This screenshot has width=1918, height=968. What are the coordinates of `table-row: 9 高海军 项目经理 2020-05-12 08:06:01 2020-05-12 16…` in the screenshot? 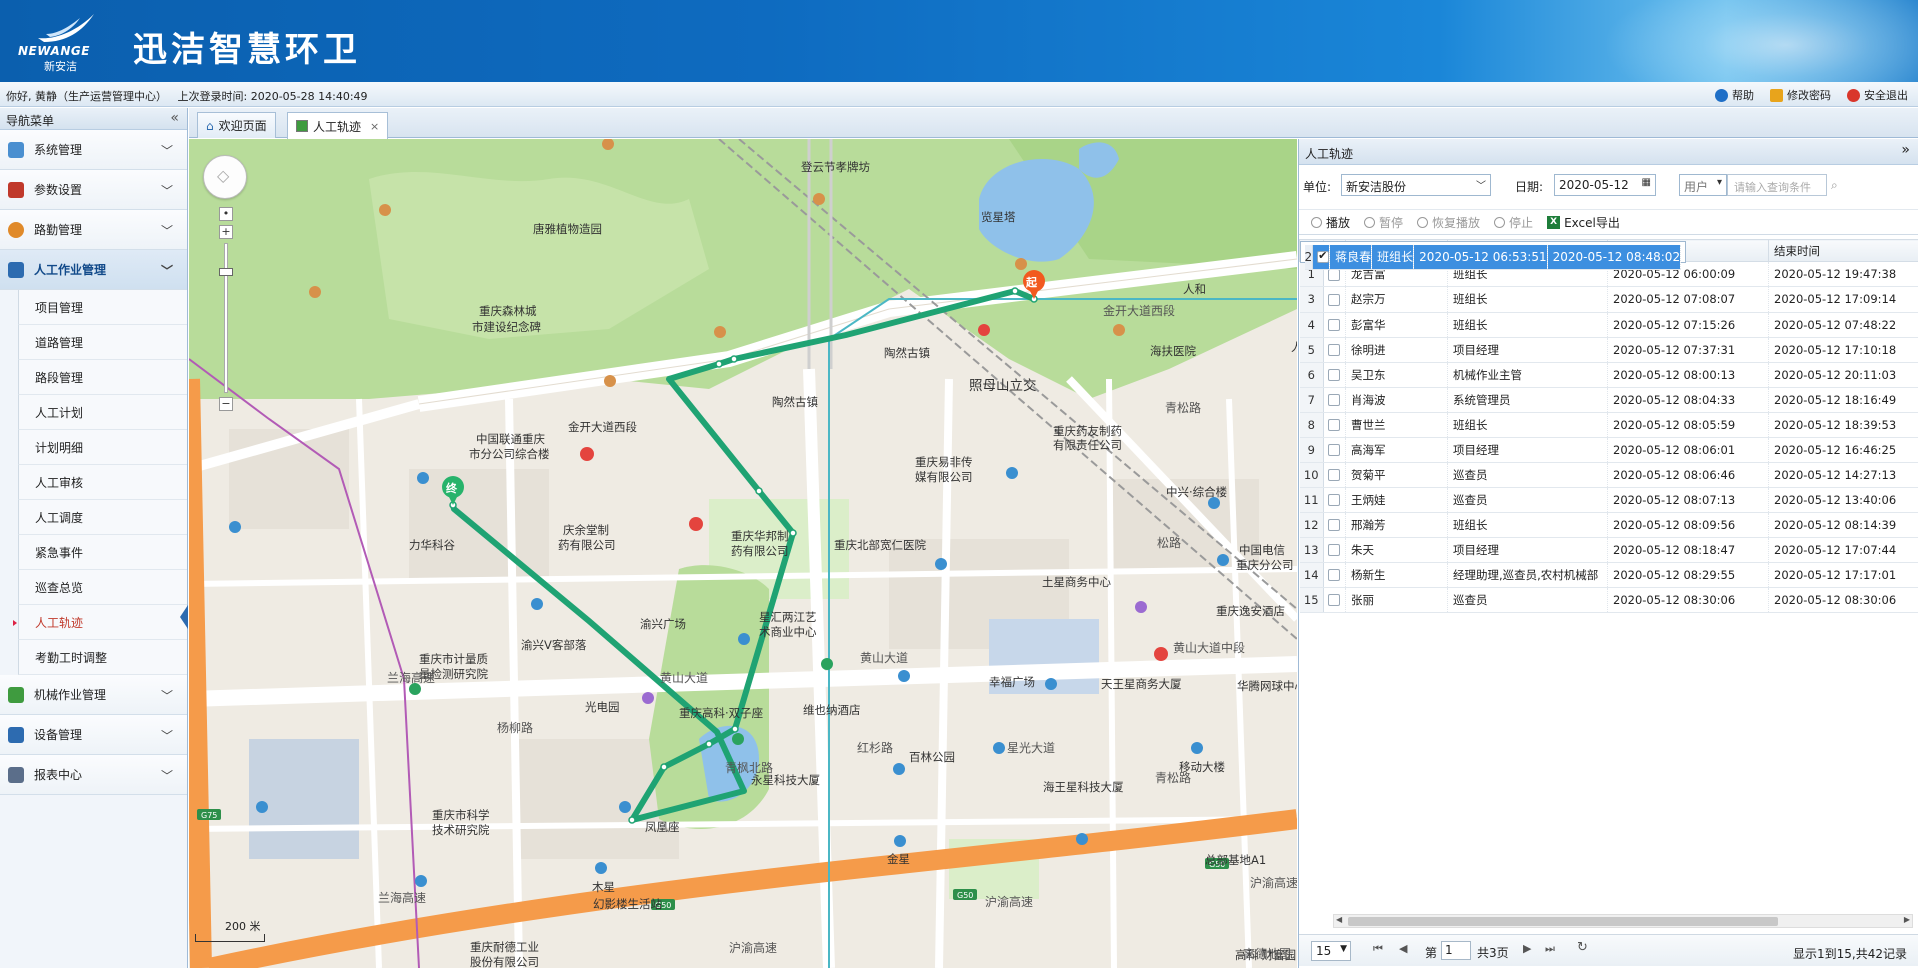 It's located at (1608, 450).